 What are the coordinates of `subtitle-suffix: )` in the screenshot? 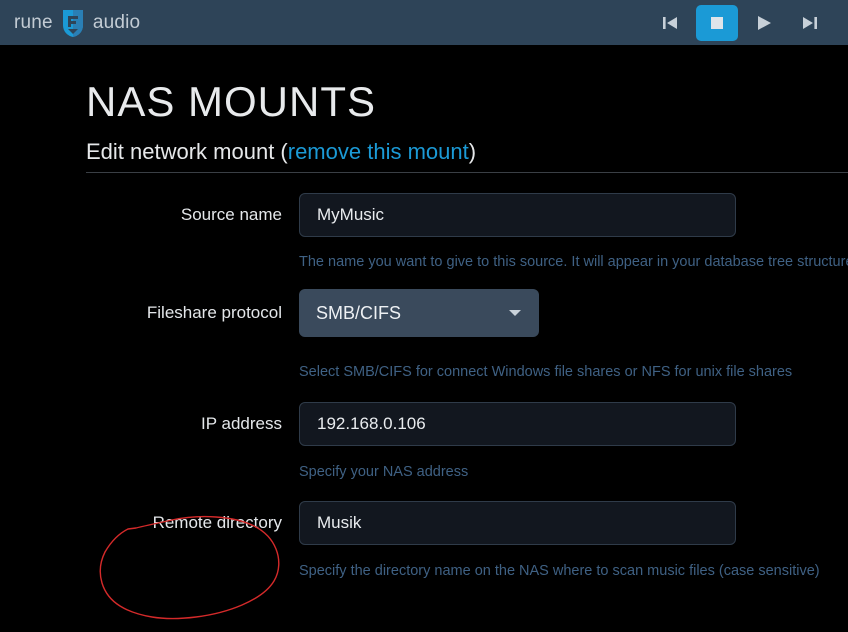 It's located at (472, 151).